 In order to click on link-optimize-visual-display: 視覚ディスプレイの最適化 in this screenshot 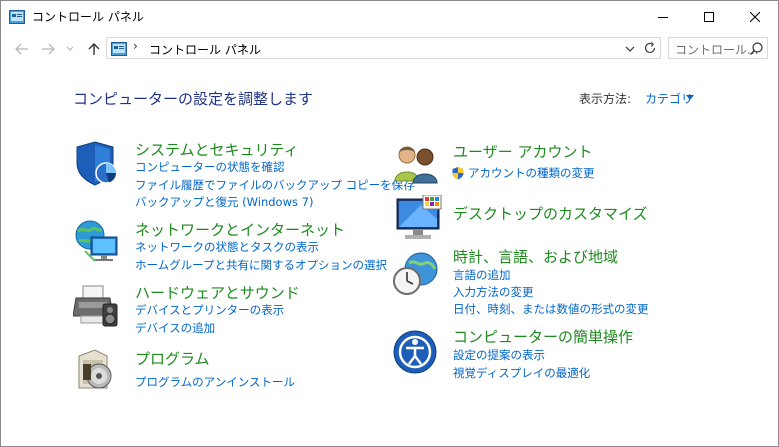, I will do `click(521, 373)`.